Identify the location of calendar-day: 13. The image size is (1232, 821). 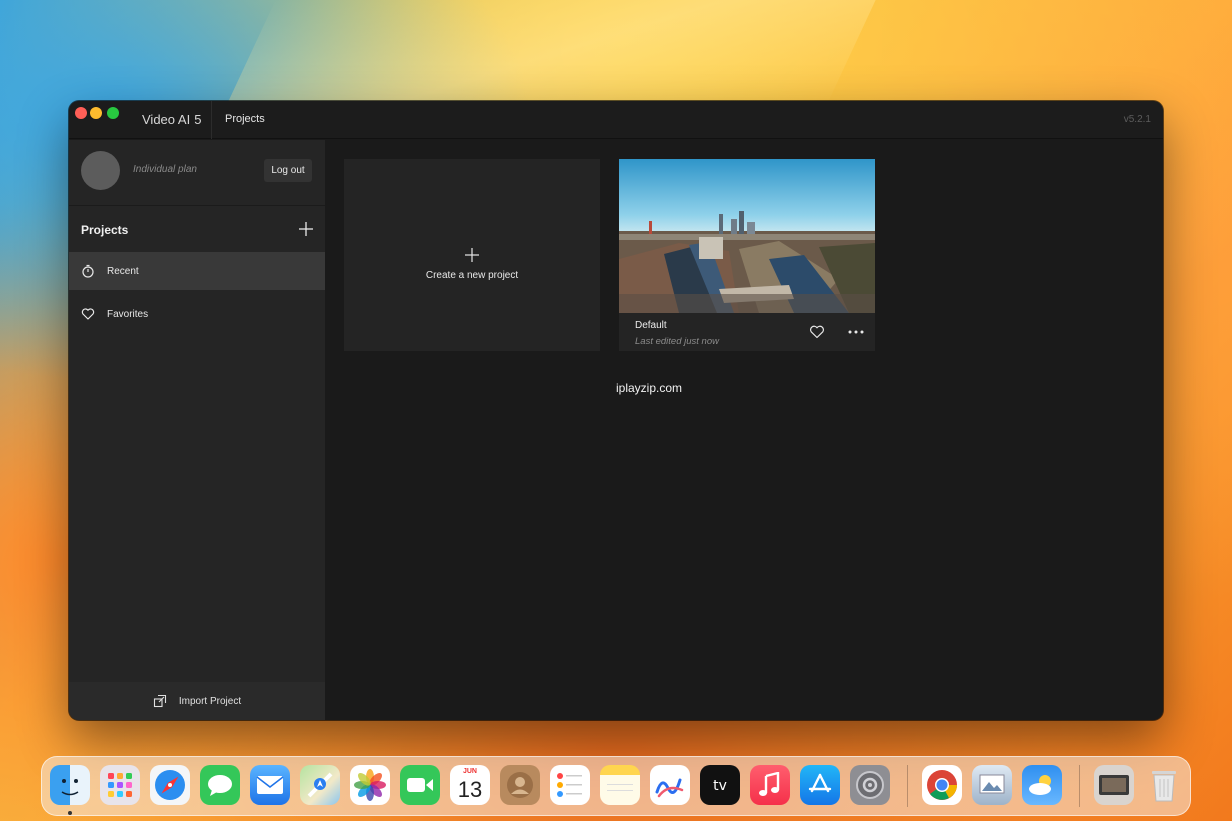
(470, 789).